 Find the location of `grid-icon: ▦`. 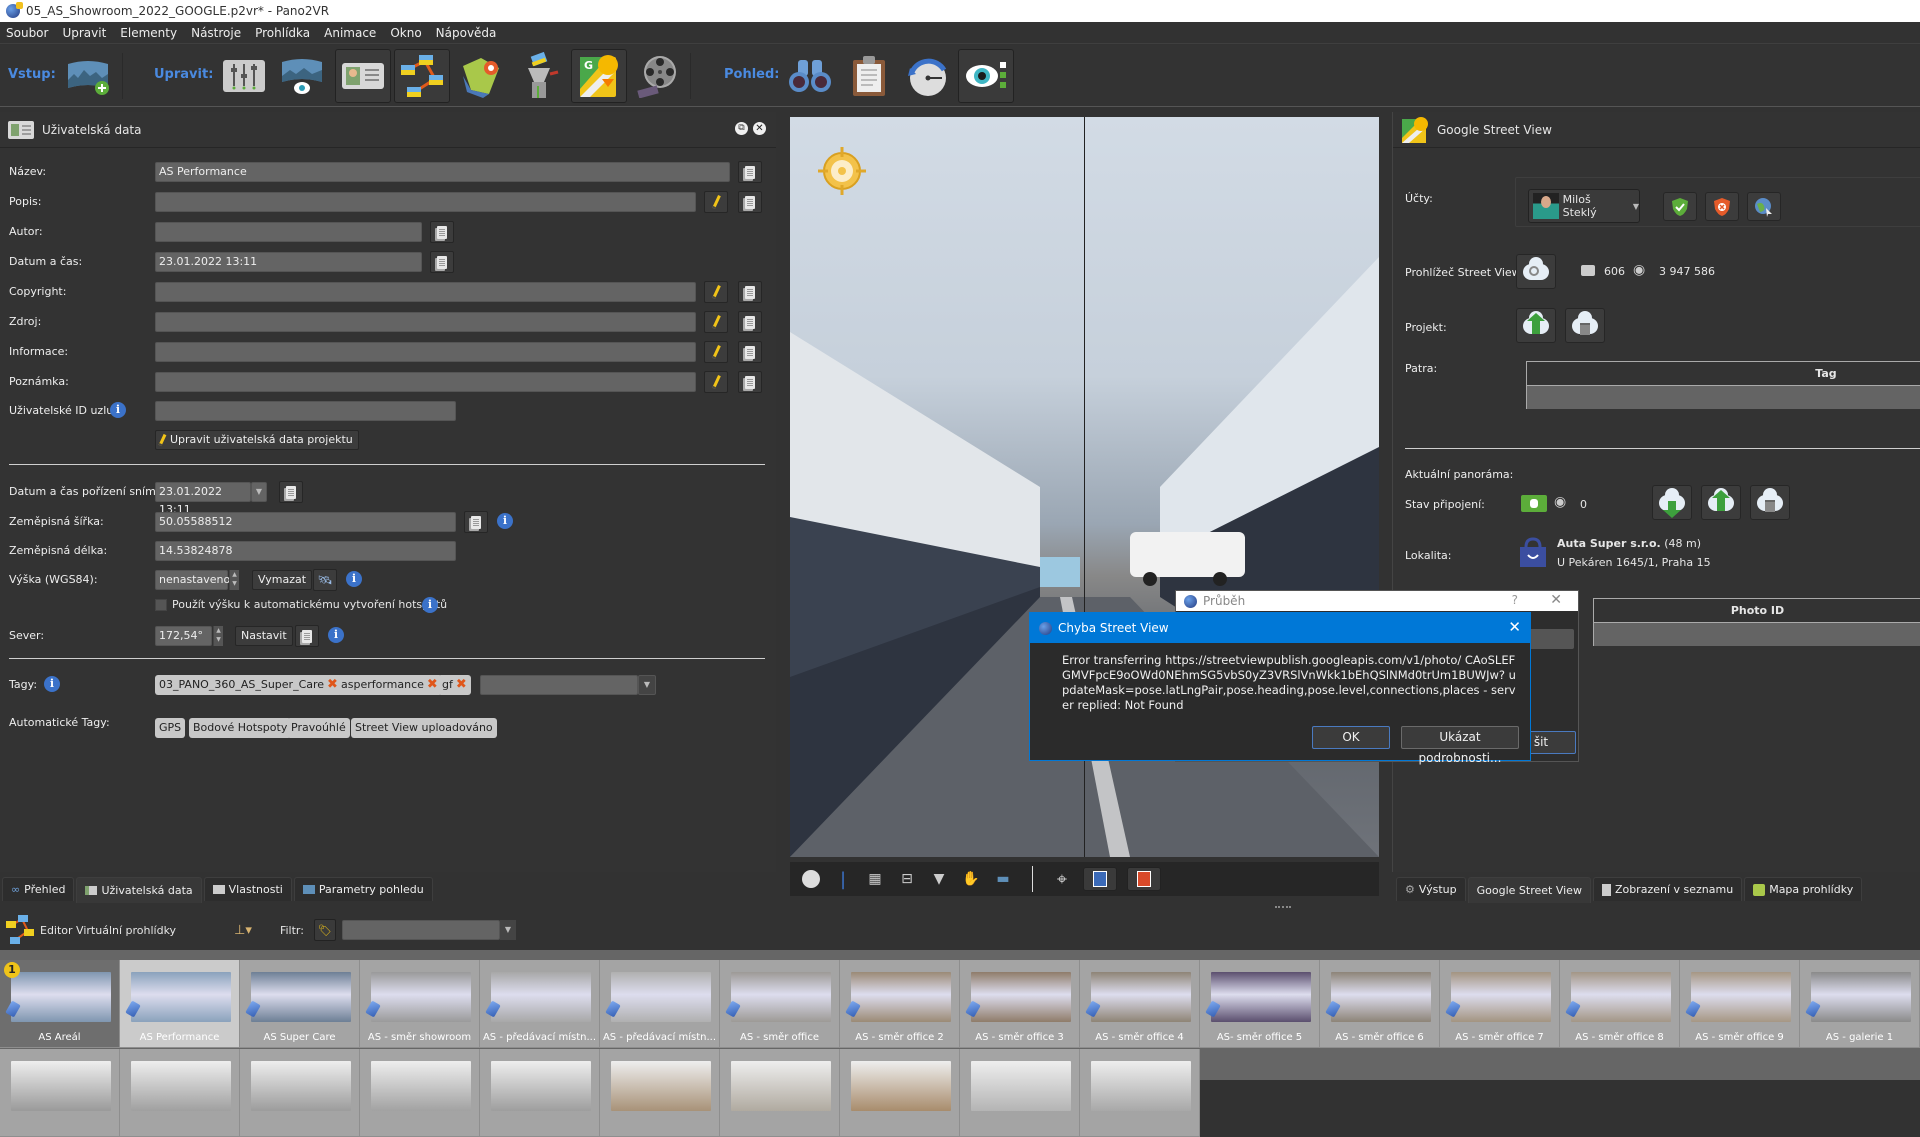

grid-icon: ▦ is located at coordinates (875, 879).